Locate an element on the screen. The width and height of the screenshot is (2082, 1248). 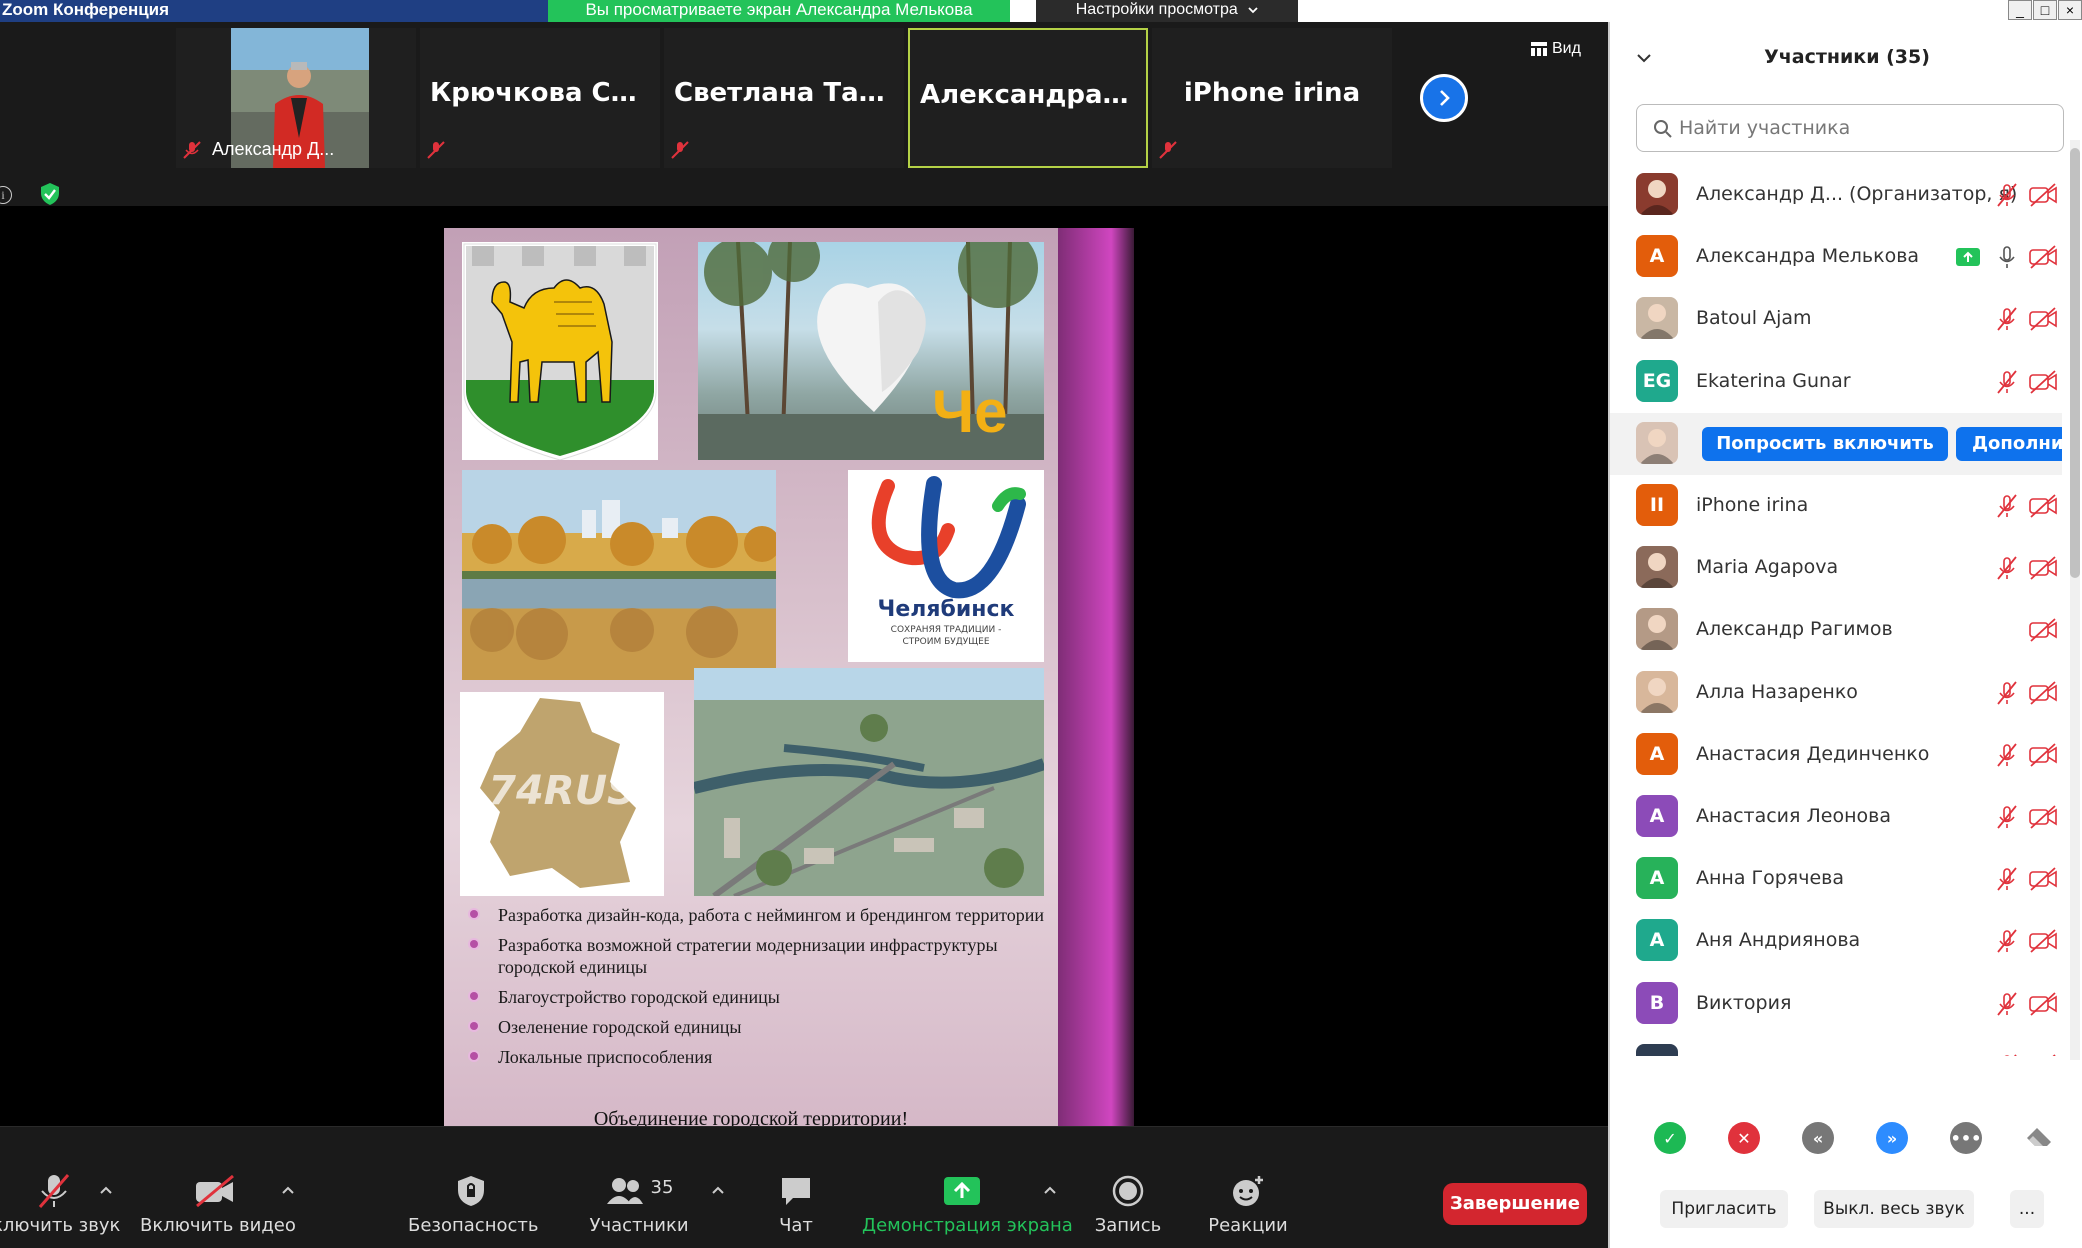
speed-up-icon: » is located at coordinates (1892, 1138).